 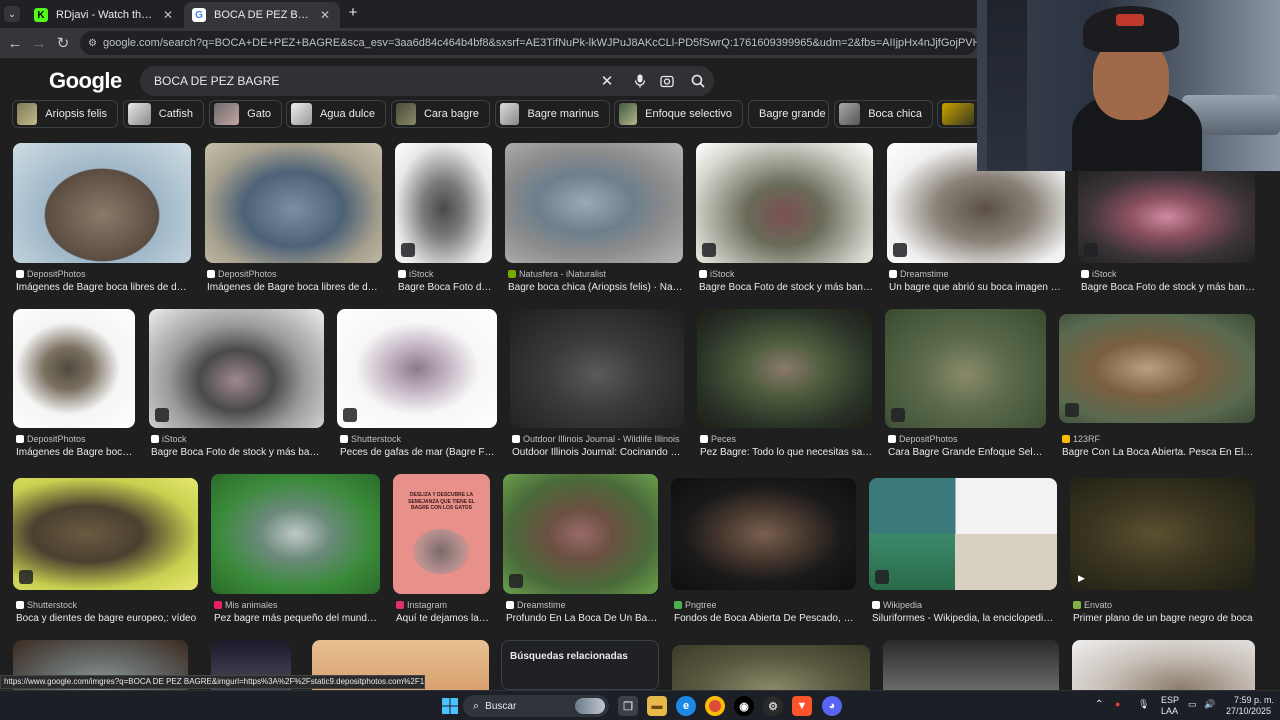 What do you see at coordinates (65, 114) in the screenshot?
I see `chip-ariopsis-felis: Ariopsis felis` at bounding box center [65, 114].